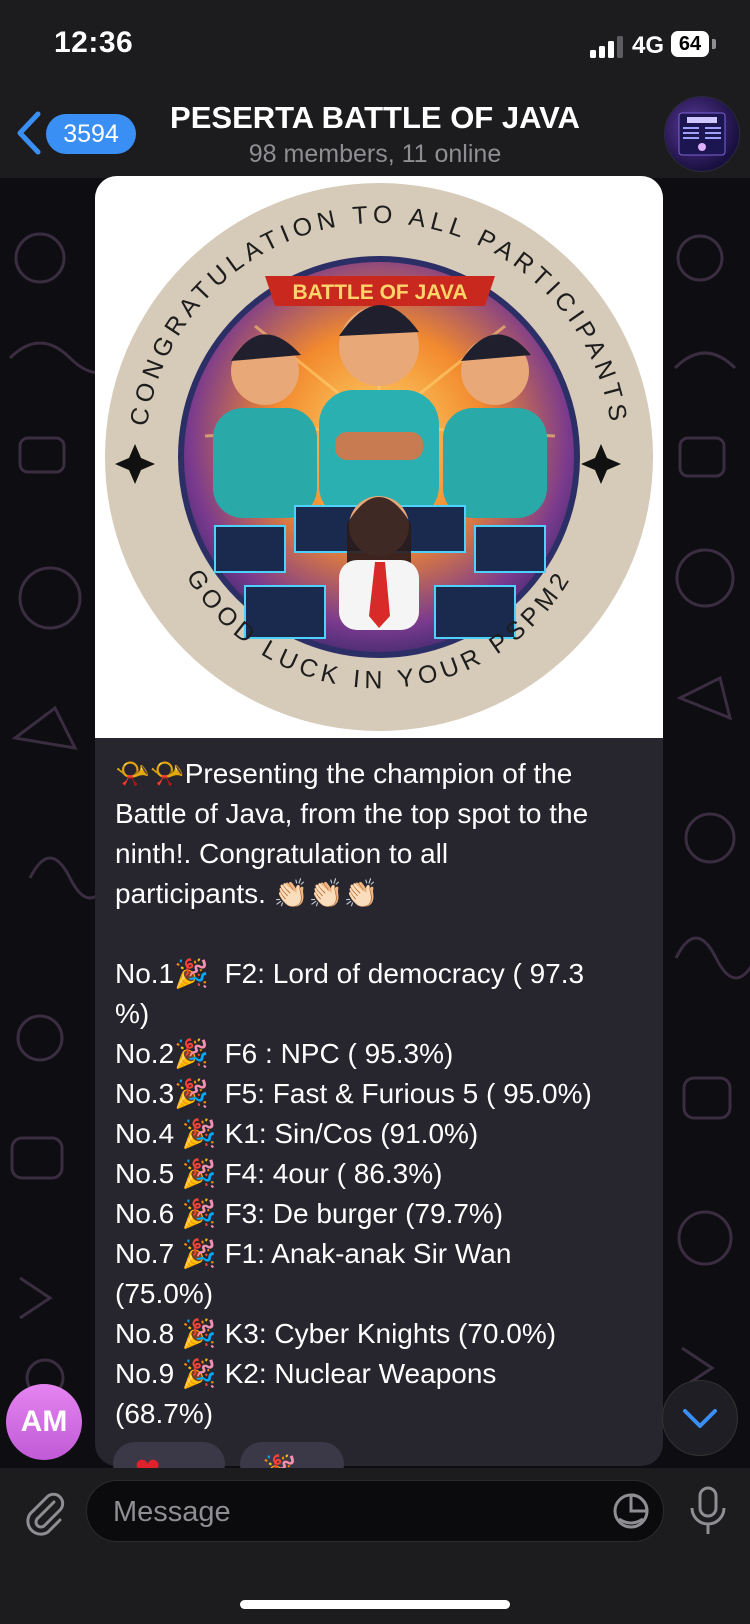  I want to click on sender-avatar: AM, so click(44, 1422).